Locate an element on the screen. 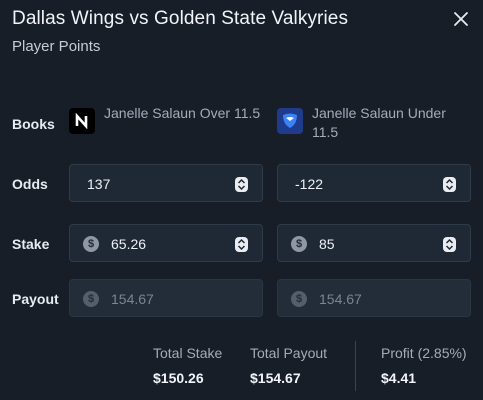  stake-over-stepper is located at coordinates (241, 244).